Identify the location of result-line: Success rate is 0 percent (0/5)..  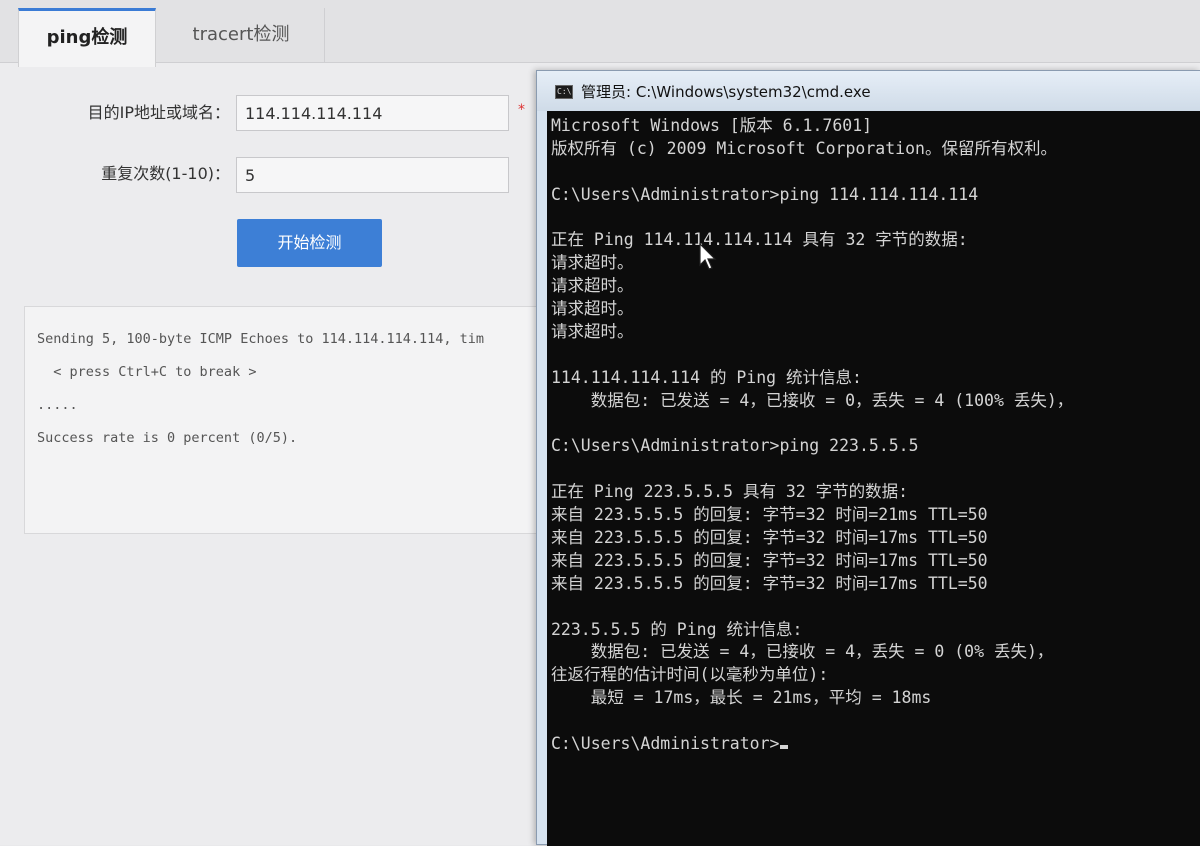
(167, 438).